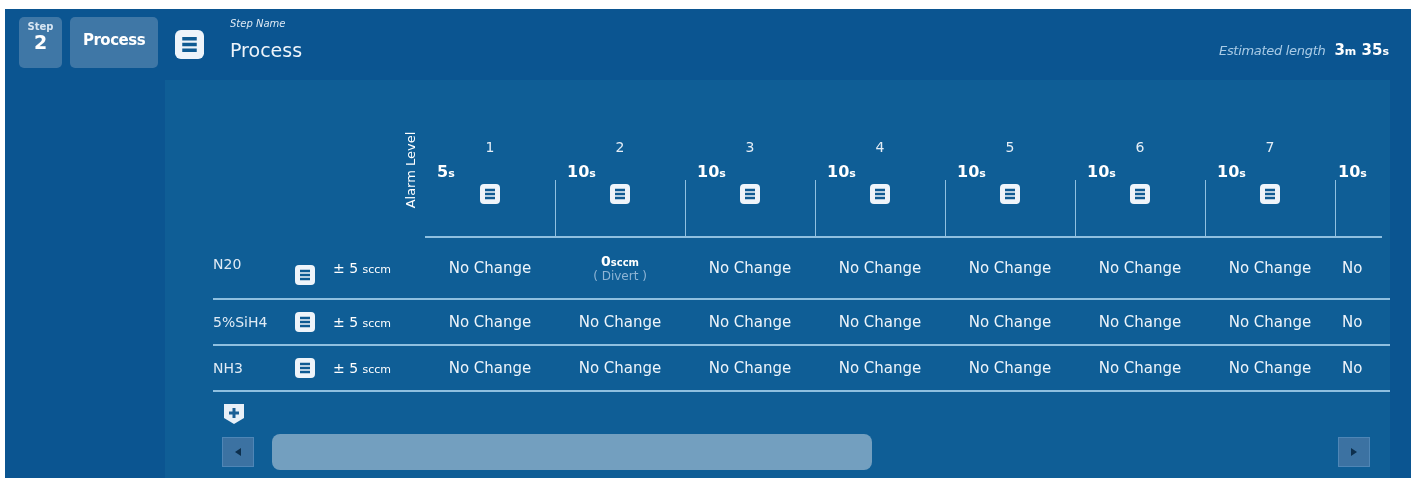  Describe the element at coordinates (1270, 147) in the screenshot. I see `step-number: 7` at that location.